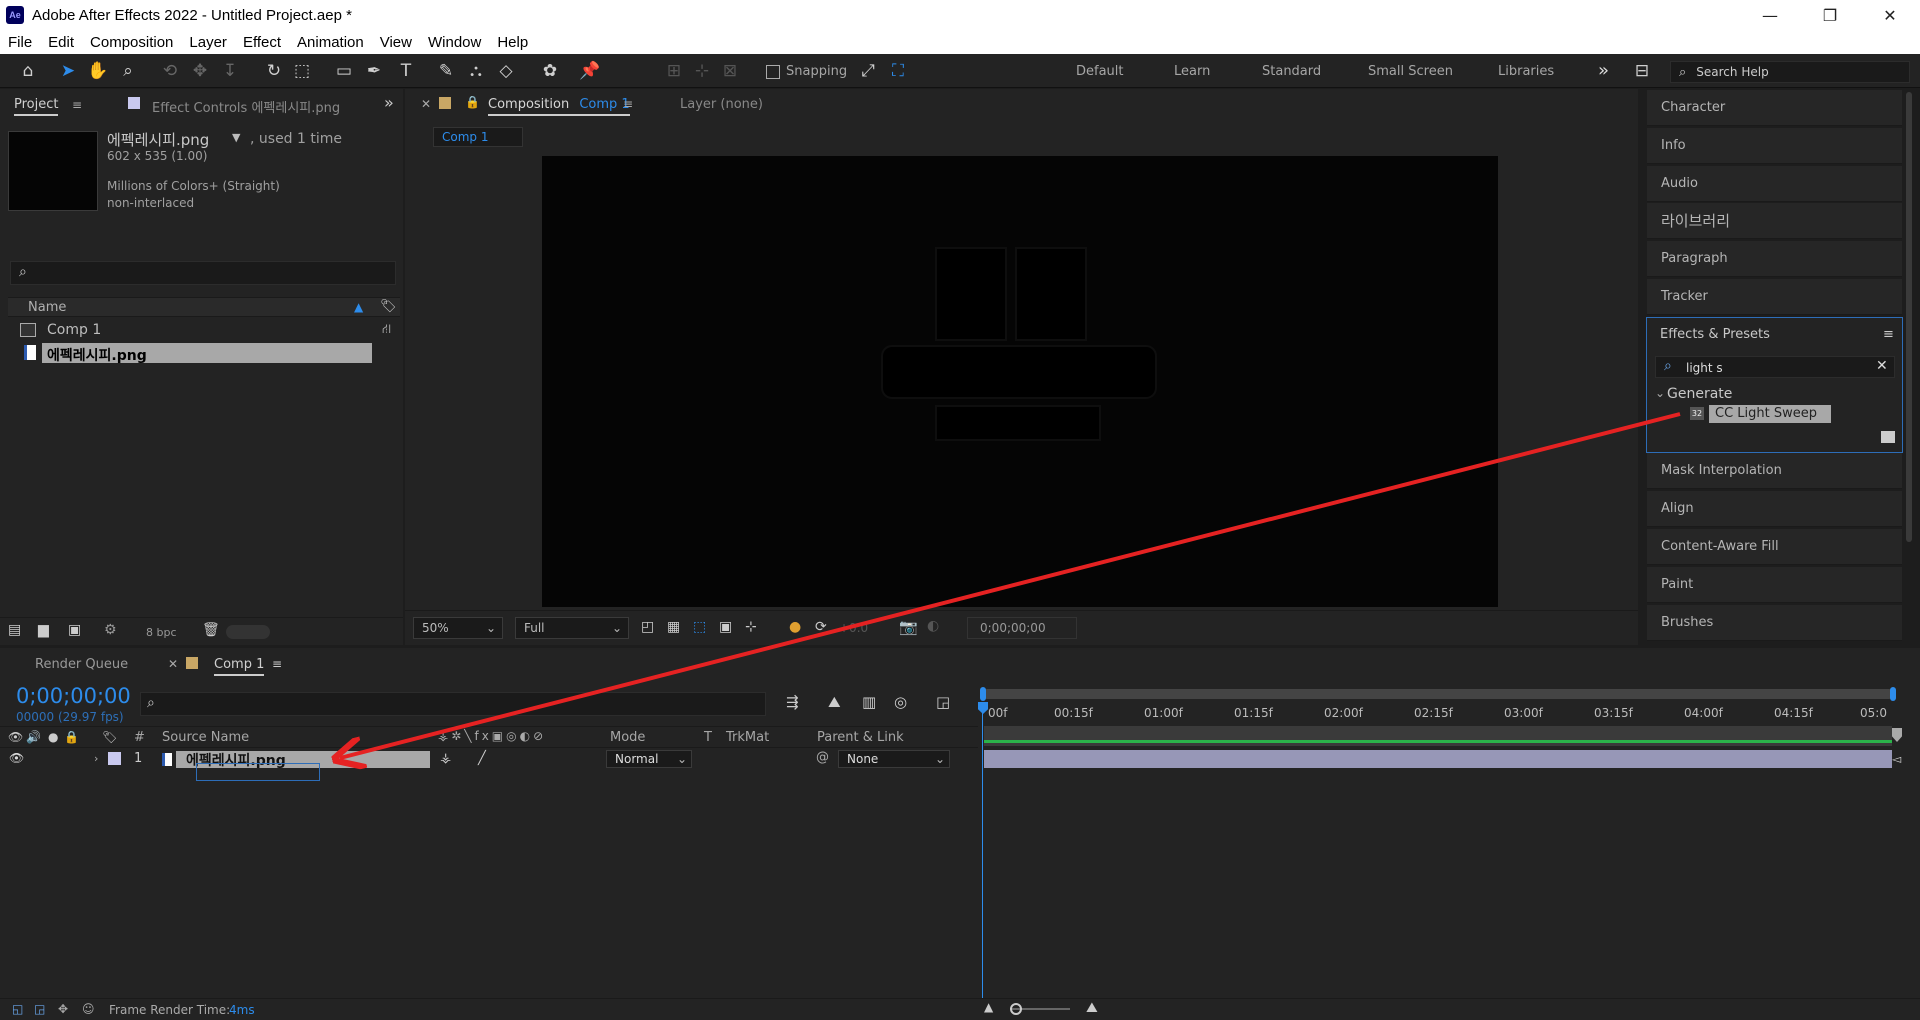 The width and height of the screenshot is (1920, 1020). What do you see at coordinates (482, 758) in the screenshot?
I see `quality-switch-icon: ╱` at bounding box center [482, 758].